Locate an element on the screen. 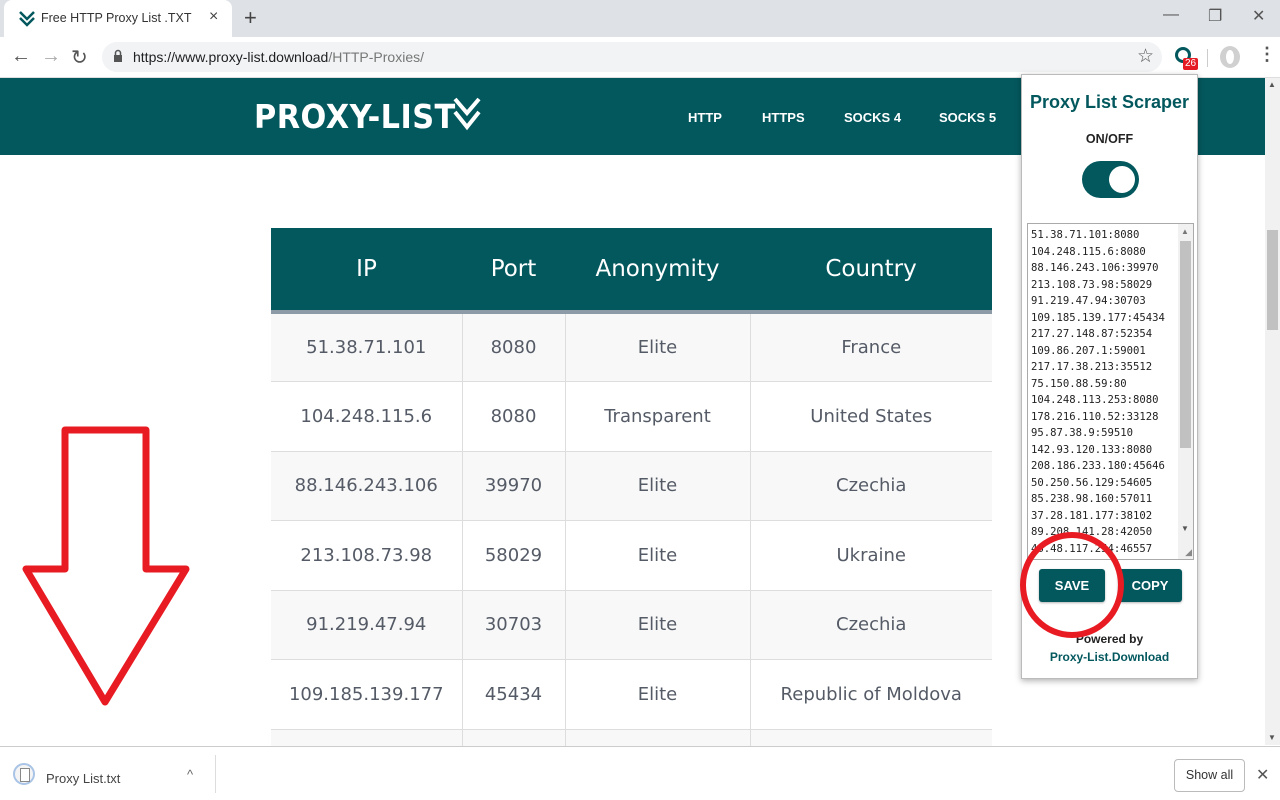 The width and height of the screenshot is (1280, 800). popup-title: Proxy List Scraper is located at coordinates (1109, 102).